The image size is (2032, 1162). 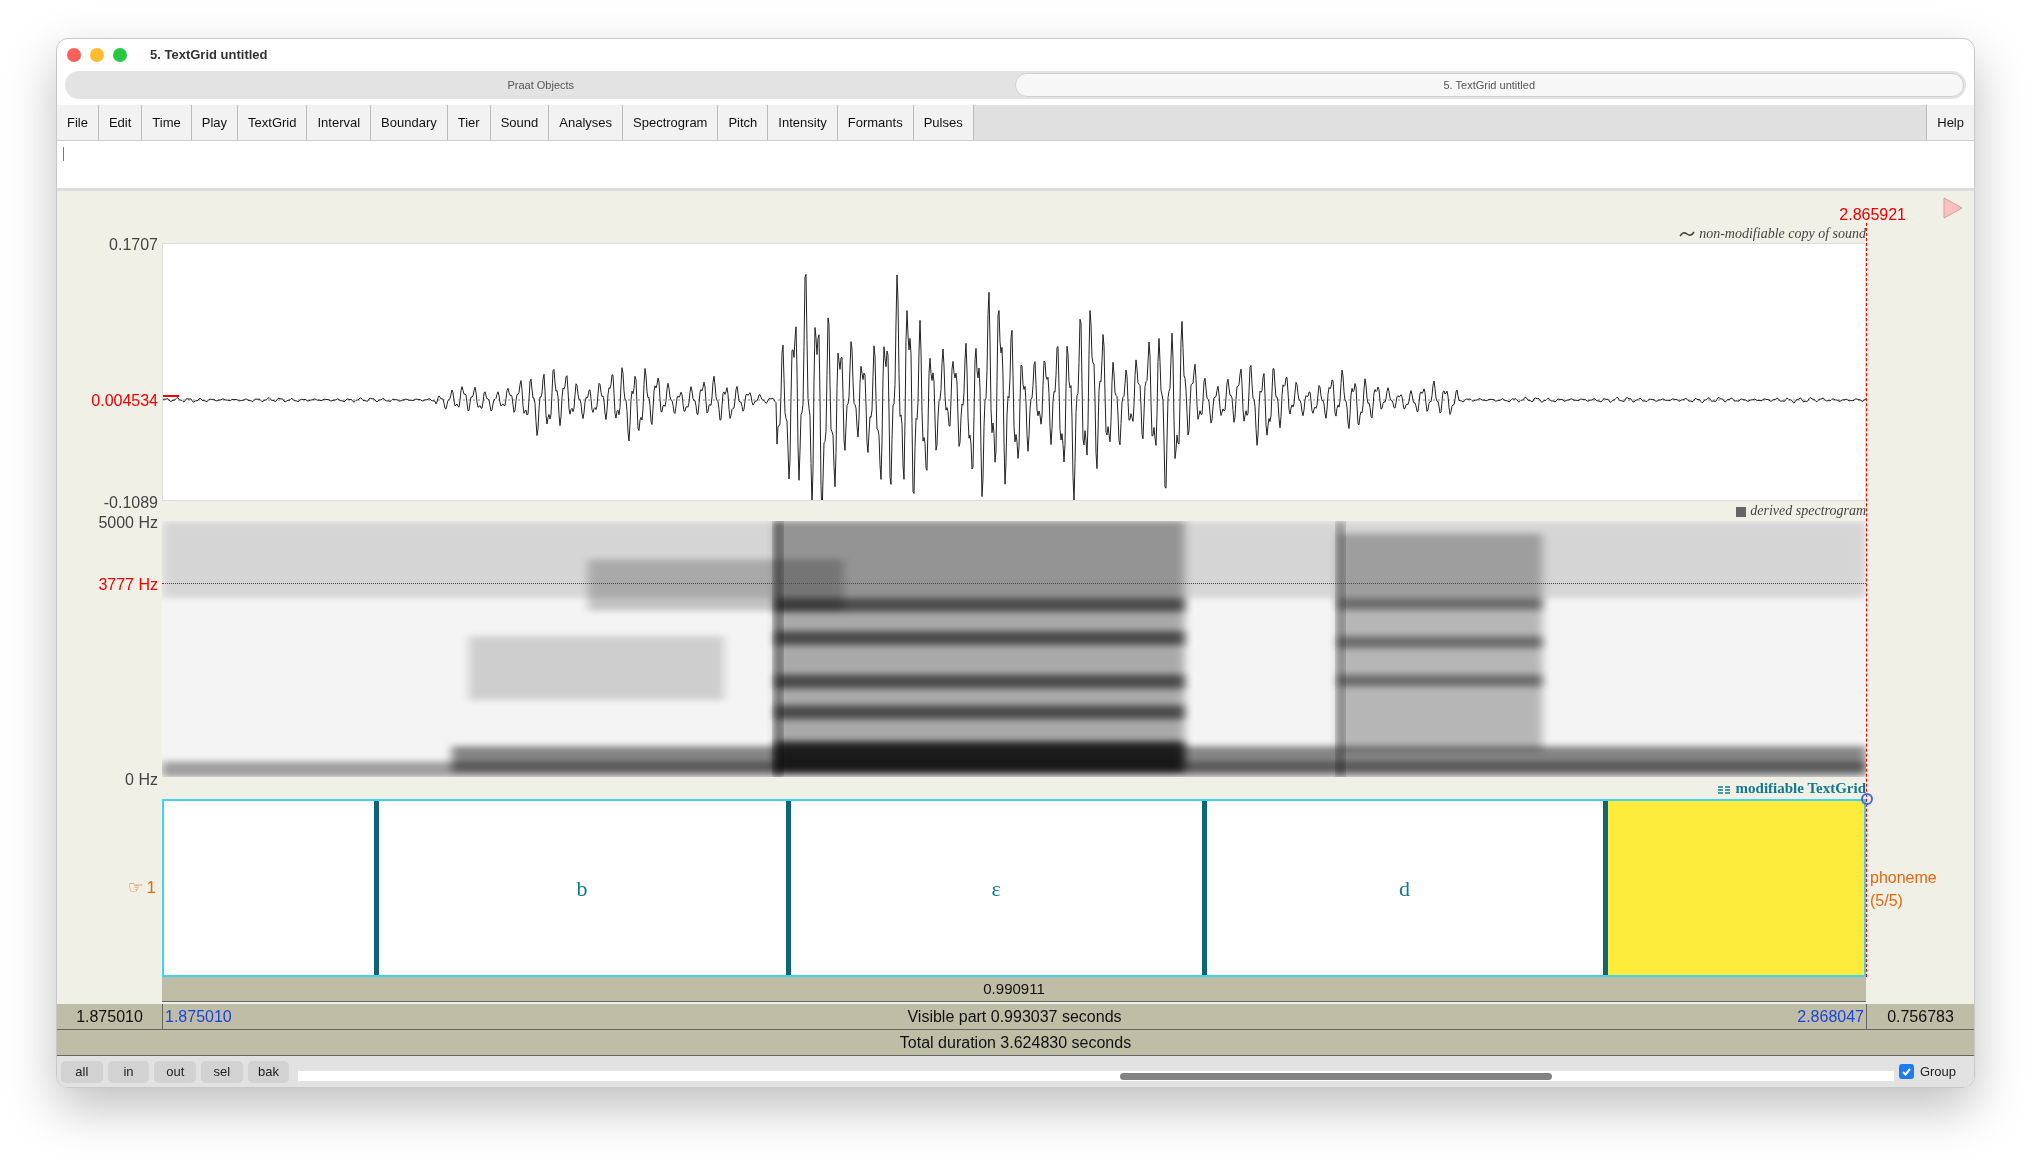 What do you see at coordinates (1014, 1016) in the screenshot?
I see `visible-part-label: Visible part 0.993037 seconds` at bounding box center [1014, 1016].